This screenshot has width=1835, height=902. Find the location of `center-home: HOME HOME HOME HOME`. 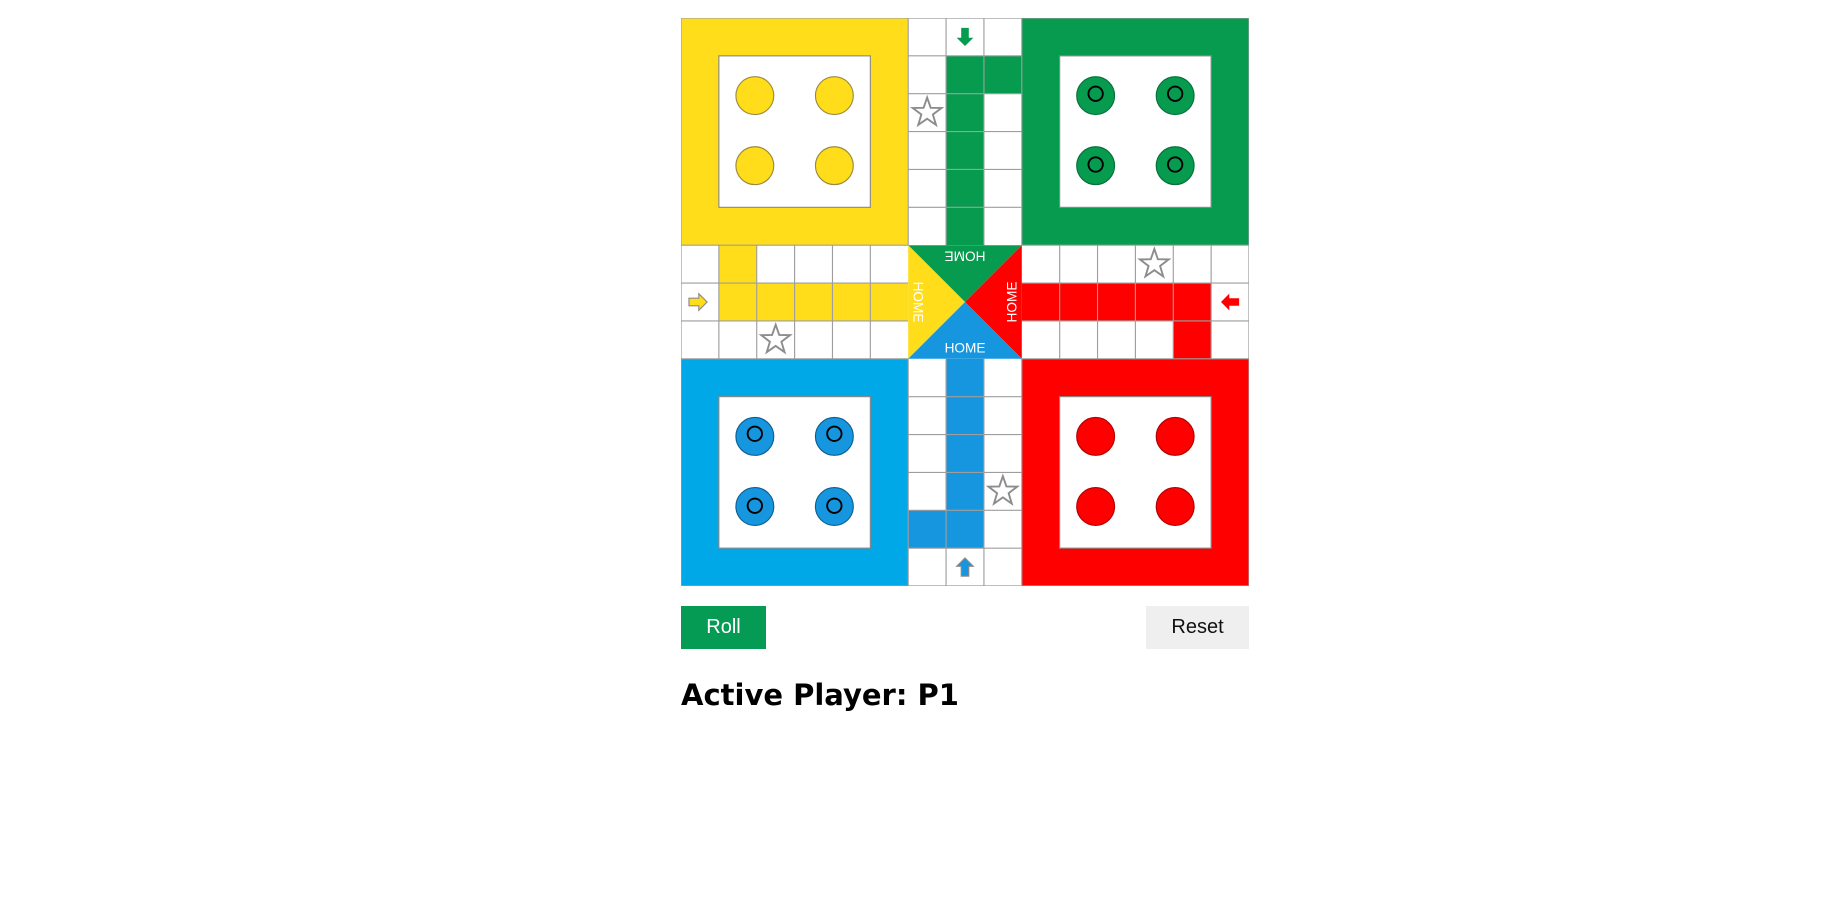

center-home: HOME HOME HOME HOME is located at coordinates (965, 302).